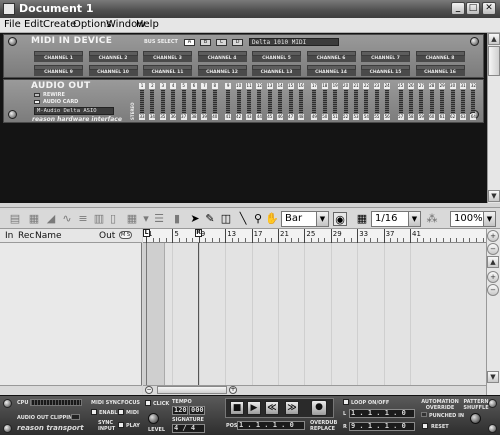 This screenshot has height=435, width=500. I want to click on snap-toggle-icon: ◉, so click(340, 219).